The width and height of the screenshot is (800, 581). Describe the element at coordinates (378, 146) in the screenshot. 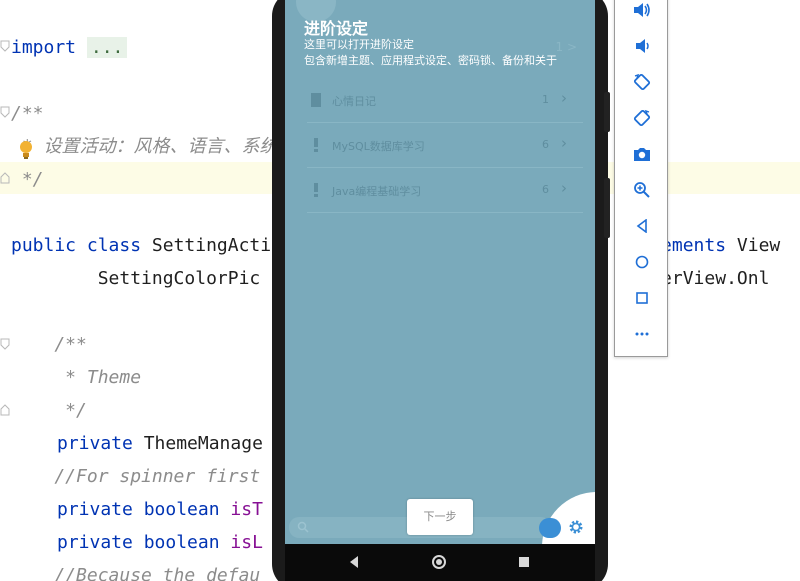

I see `list-item-label: MySQL数据库学习` at that location.